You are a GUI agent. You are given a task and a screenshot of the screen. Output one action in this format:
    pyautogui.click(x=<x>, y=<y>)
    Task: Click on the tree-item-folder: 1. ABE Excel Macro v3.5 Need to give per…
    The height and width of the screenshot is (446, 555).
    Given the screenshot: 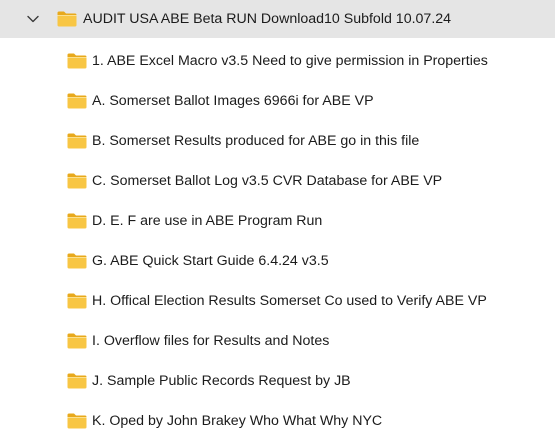 What is the action you would take?
    pyautogui.click(x=277, y=60)
    